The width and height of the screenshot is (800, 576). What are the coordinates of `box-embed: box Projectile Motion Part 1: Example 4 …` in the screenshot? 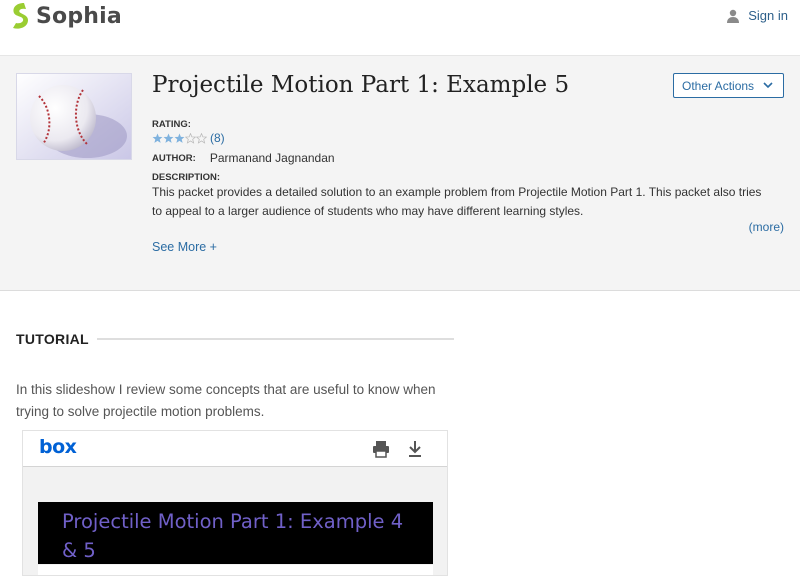 It's located at (235, 503).